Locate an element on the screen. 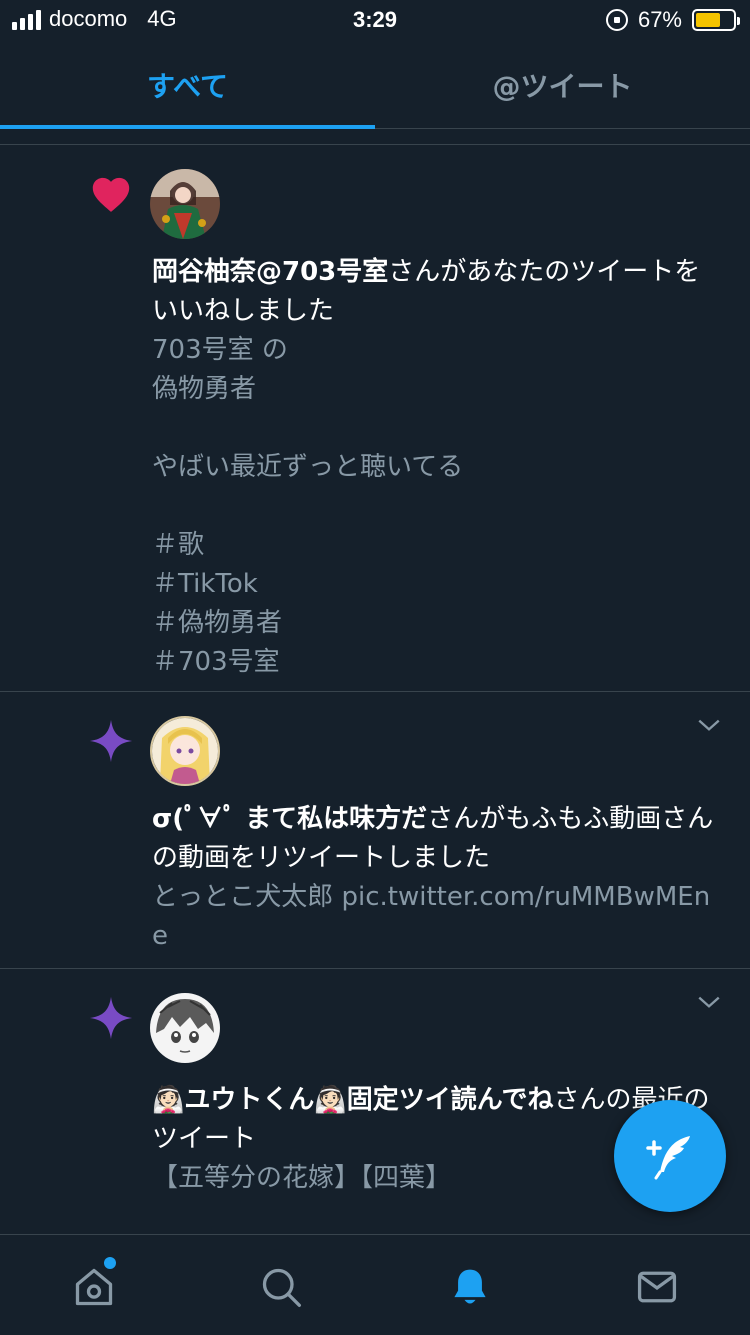 The image size is (750, 1335). battery-fill is located at coordinates (708, 20).